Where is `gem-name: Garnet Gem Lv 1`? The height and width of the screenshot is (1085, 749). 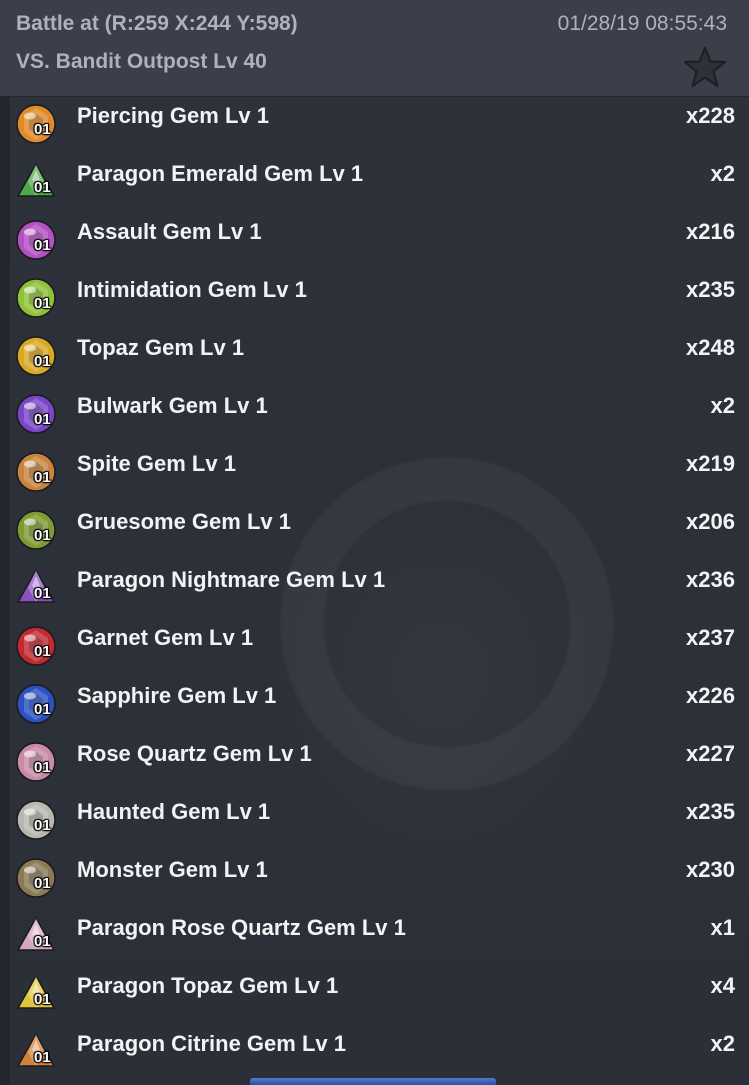 gem-name: Garnet Gem Lv 1 is located at coordinates (165, 637).